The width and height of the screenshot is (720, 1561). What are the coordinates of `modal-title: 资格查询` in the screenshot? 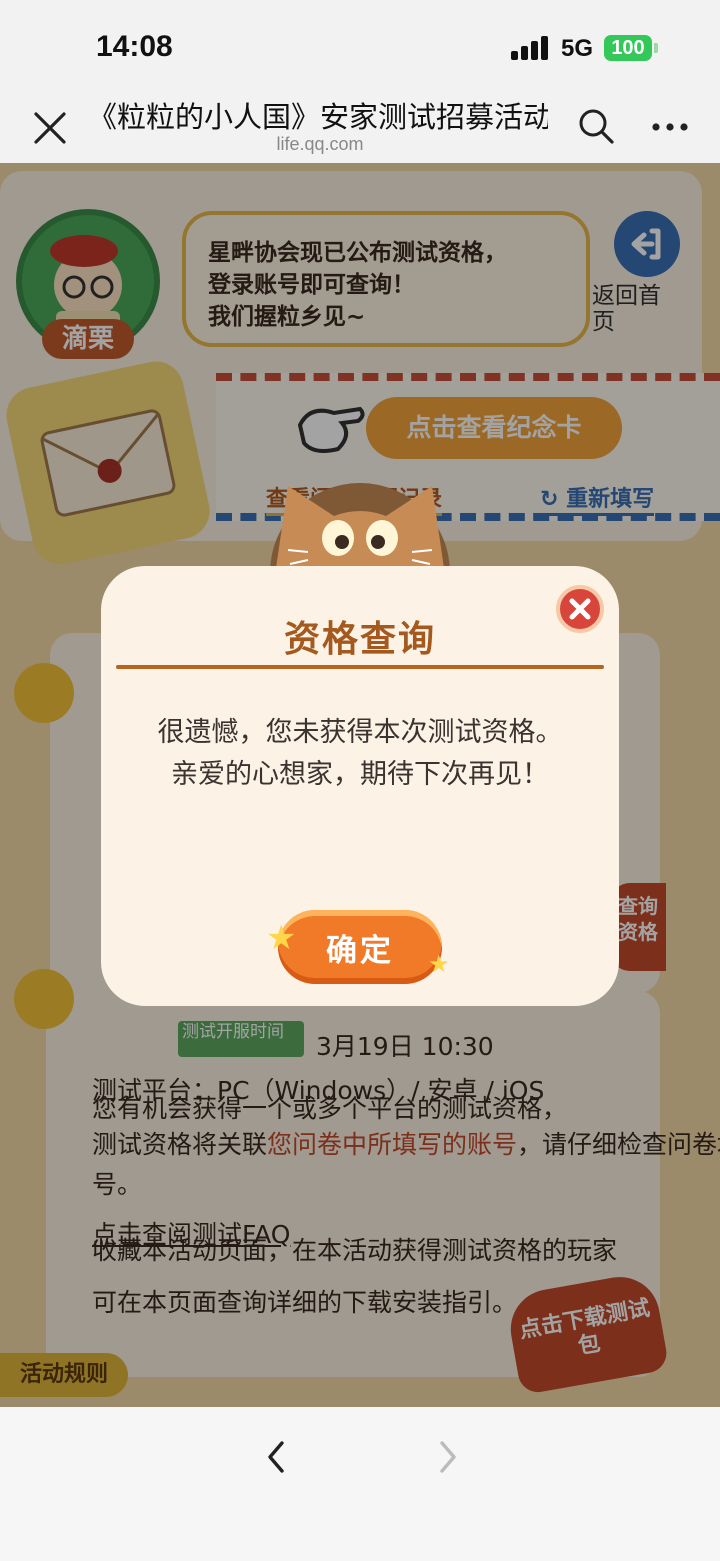 It's located at (359, 639).